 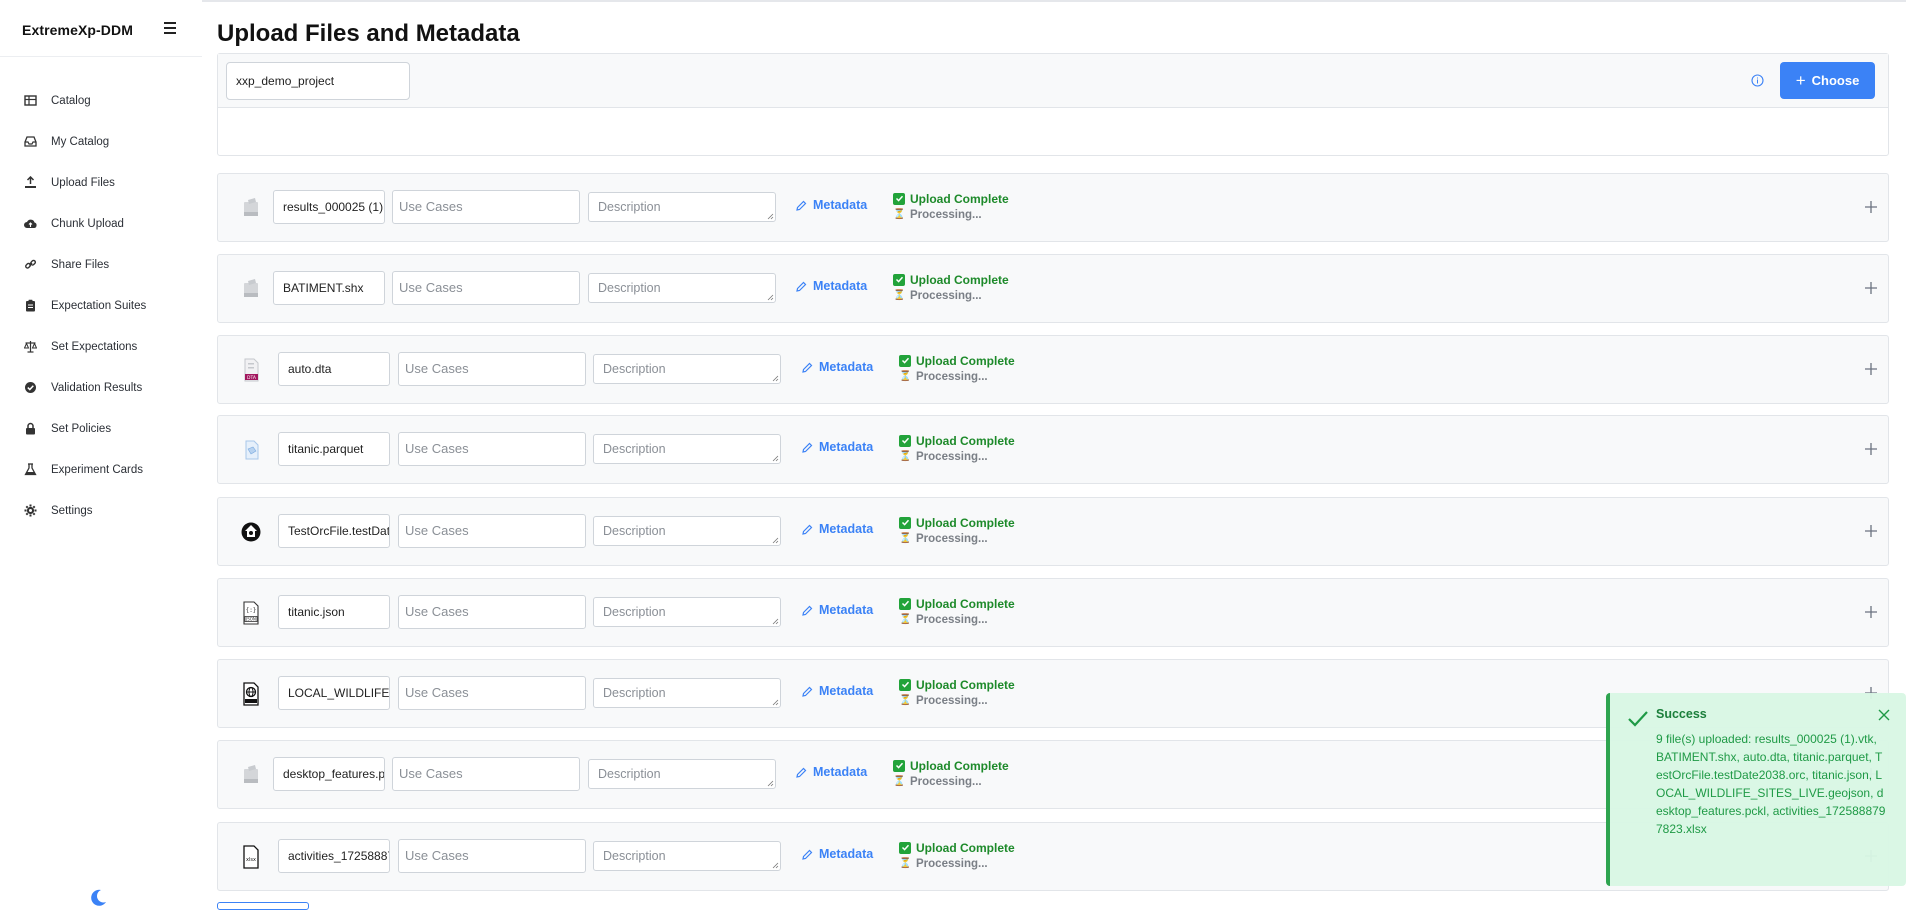 I want to click on upload-button, so click(x=263, y=906).